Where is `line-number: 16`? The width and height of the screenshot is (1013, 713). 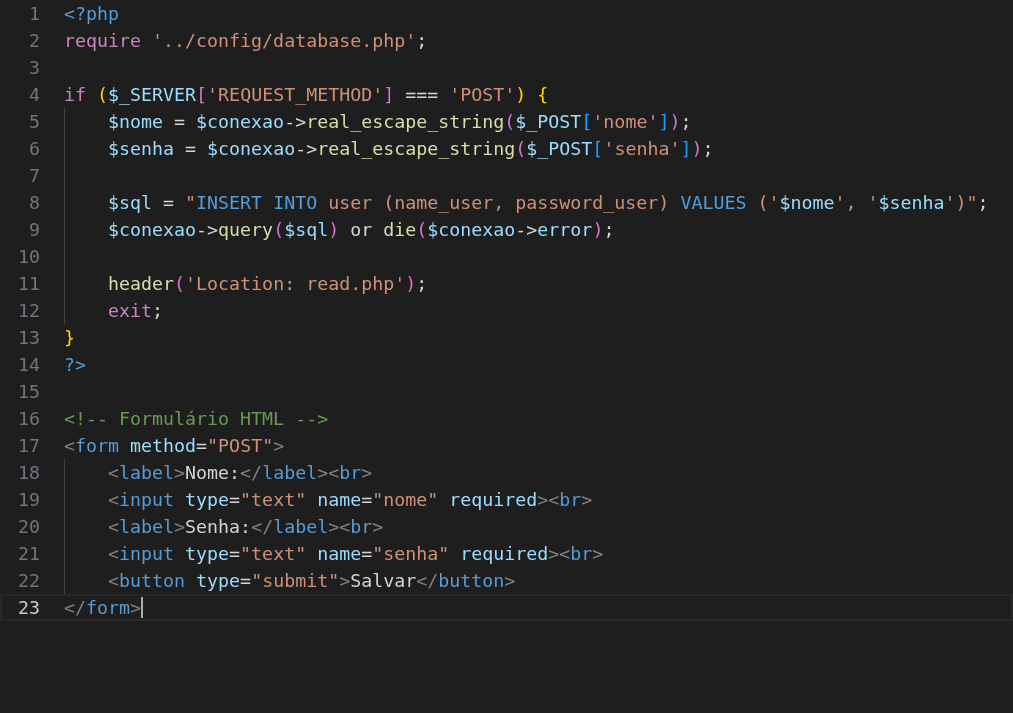 line-number: 16 is located at coordinates (28, 418).